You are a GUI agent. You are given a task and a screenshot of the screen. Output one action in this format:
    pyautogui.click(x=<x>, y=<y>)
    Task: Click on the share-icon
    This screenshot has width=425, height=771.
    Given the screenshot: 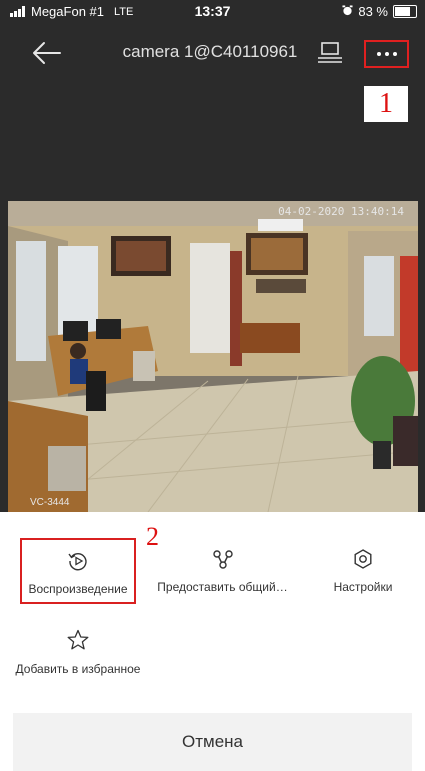 What is the action you would take?
    pyautogui.click(x=222, y=559)
    